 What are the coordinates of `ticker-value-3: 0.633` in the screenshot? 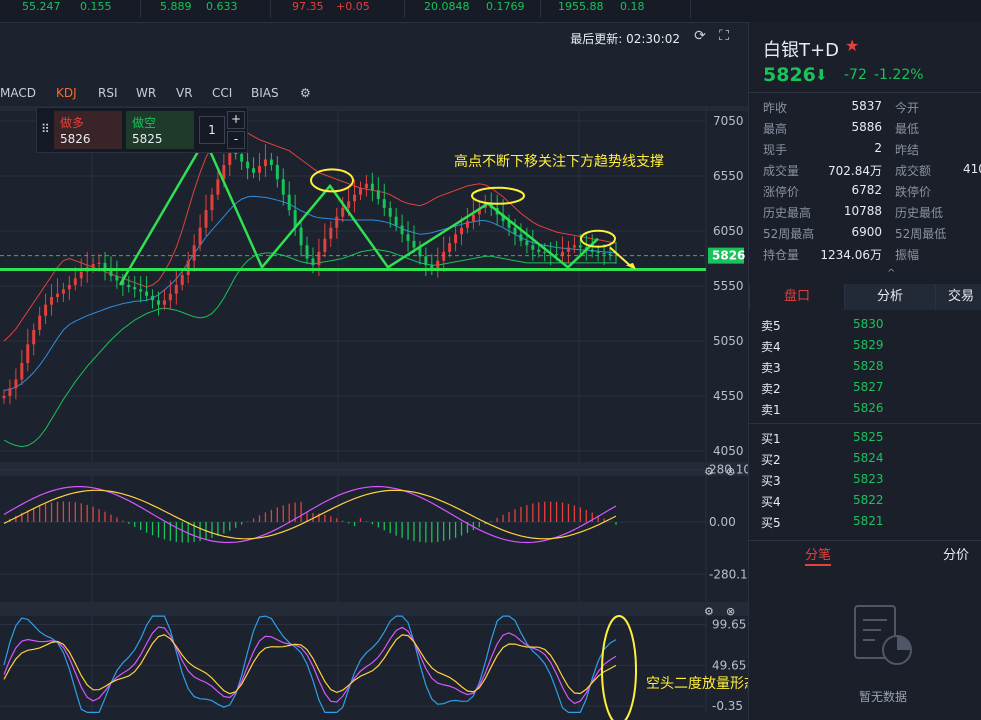 It's located at (222, 6).